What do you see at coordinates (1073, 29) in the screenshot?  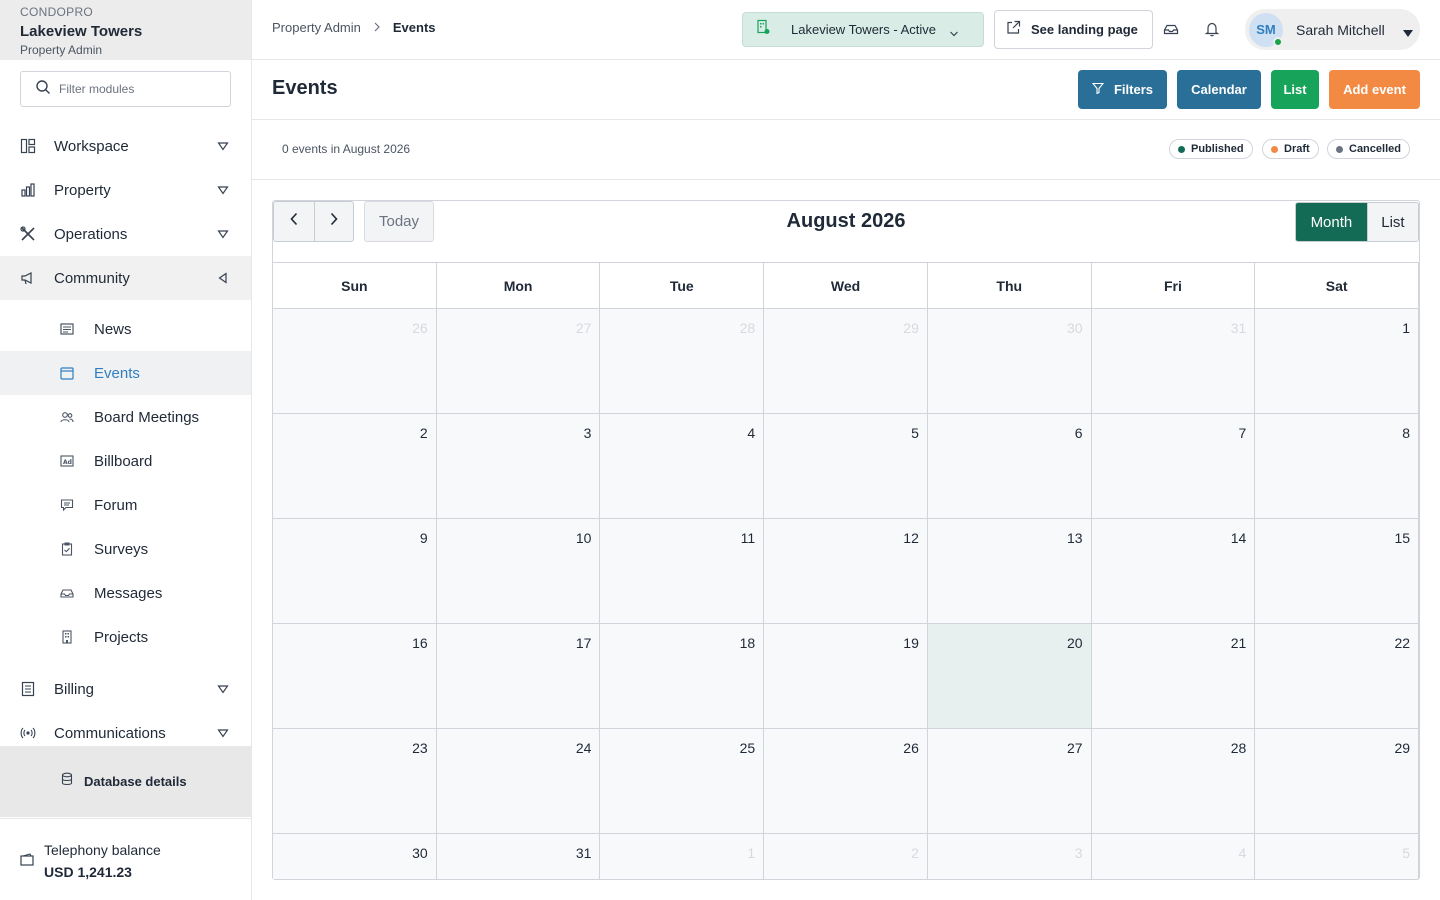 I see `see-landing-page-button: See landing page` at bounding box center [1073, 29].